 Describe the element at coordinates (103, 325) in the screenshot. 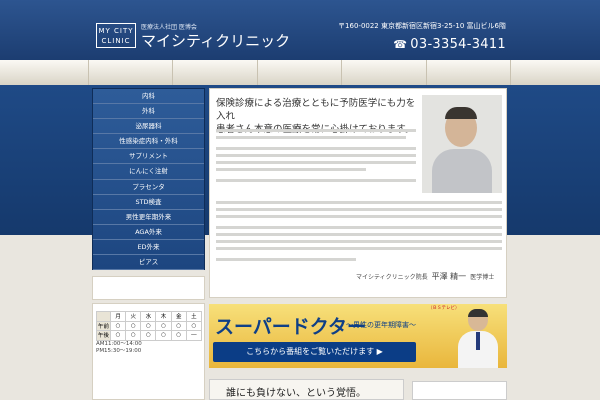

I see `hours-row-am-label: 午前` at that location.